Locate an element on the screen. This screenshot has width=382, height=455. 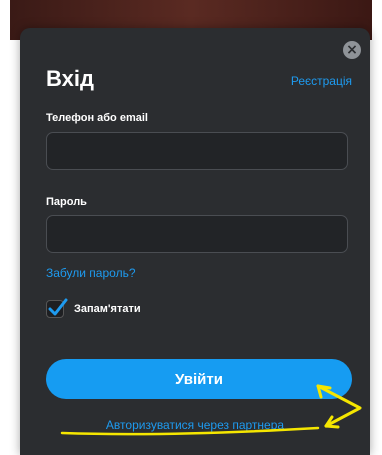
checkmark-icon is located at coordinates (58, 307).